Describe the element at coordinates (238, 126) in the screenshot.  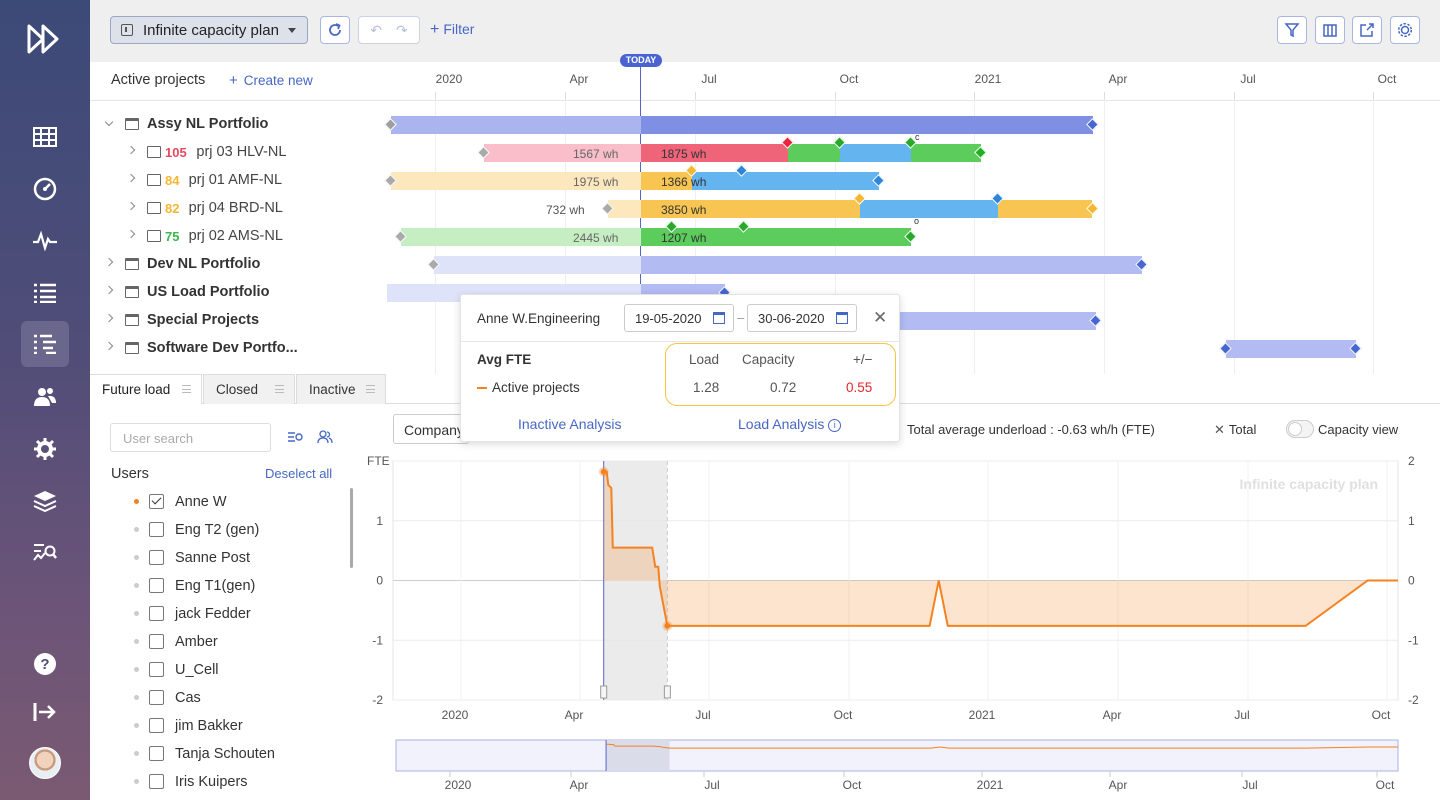
I see `tree-row: Assy NL Portfolio` at that location.